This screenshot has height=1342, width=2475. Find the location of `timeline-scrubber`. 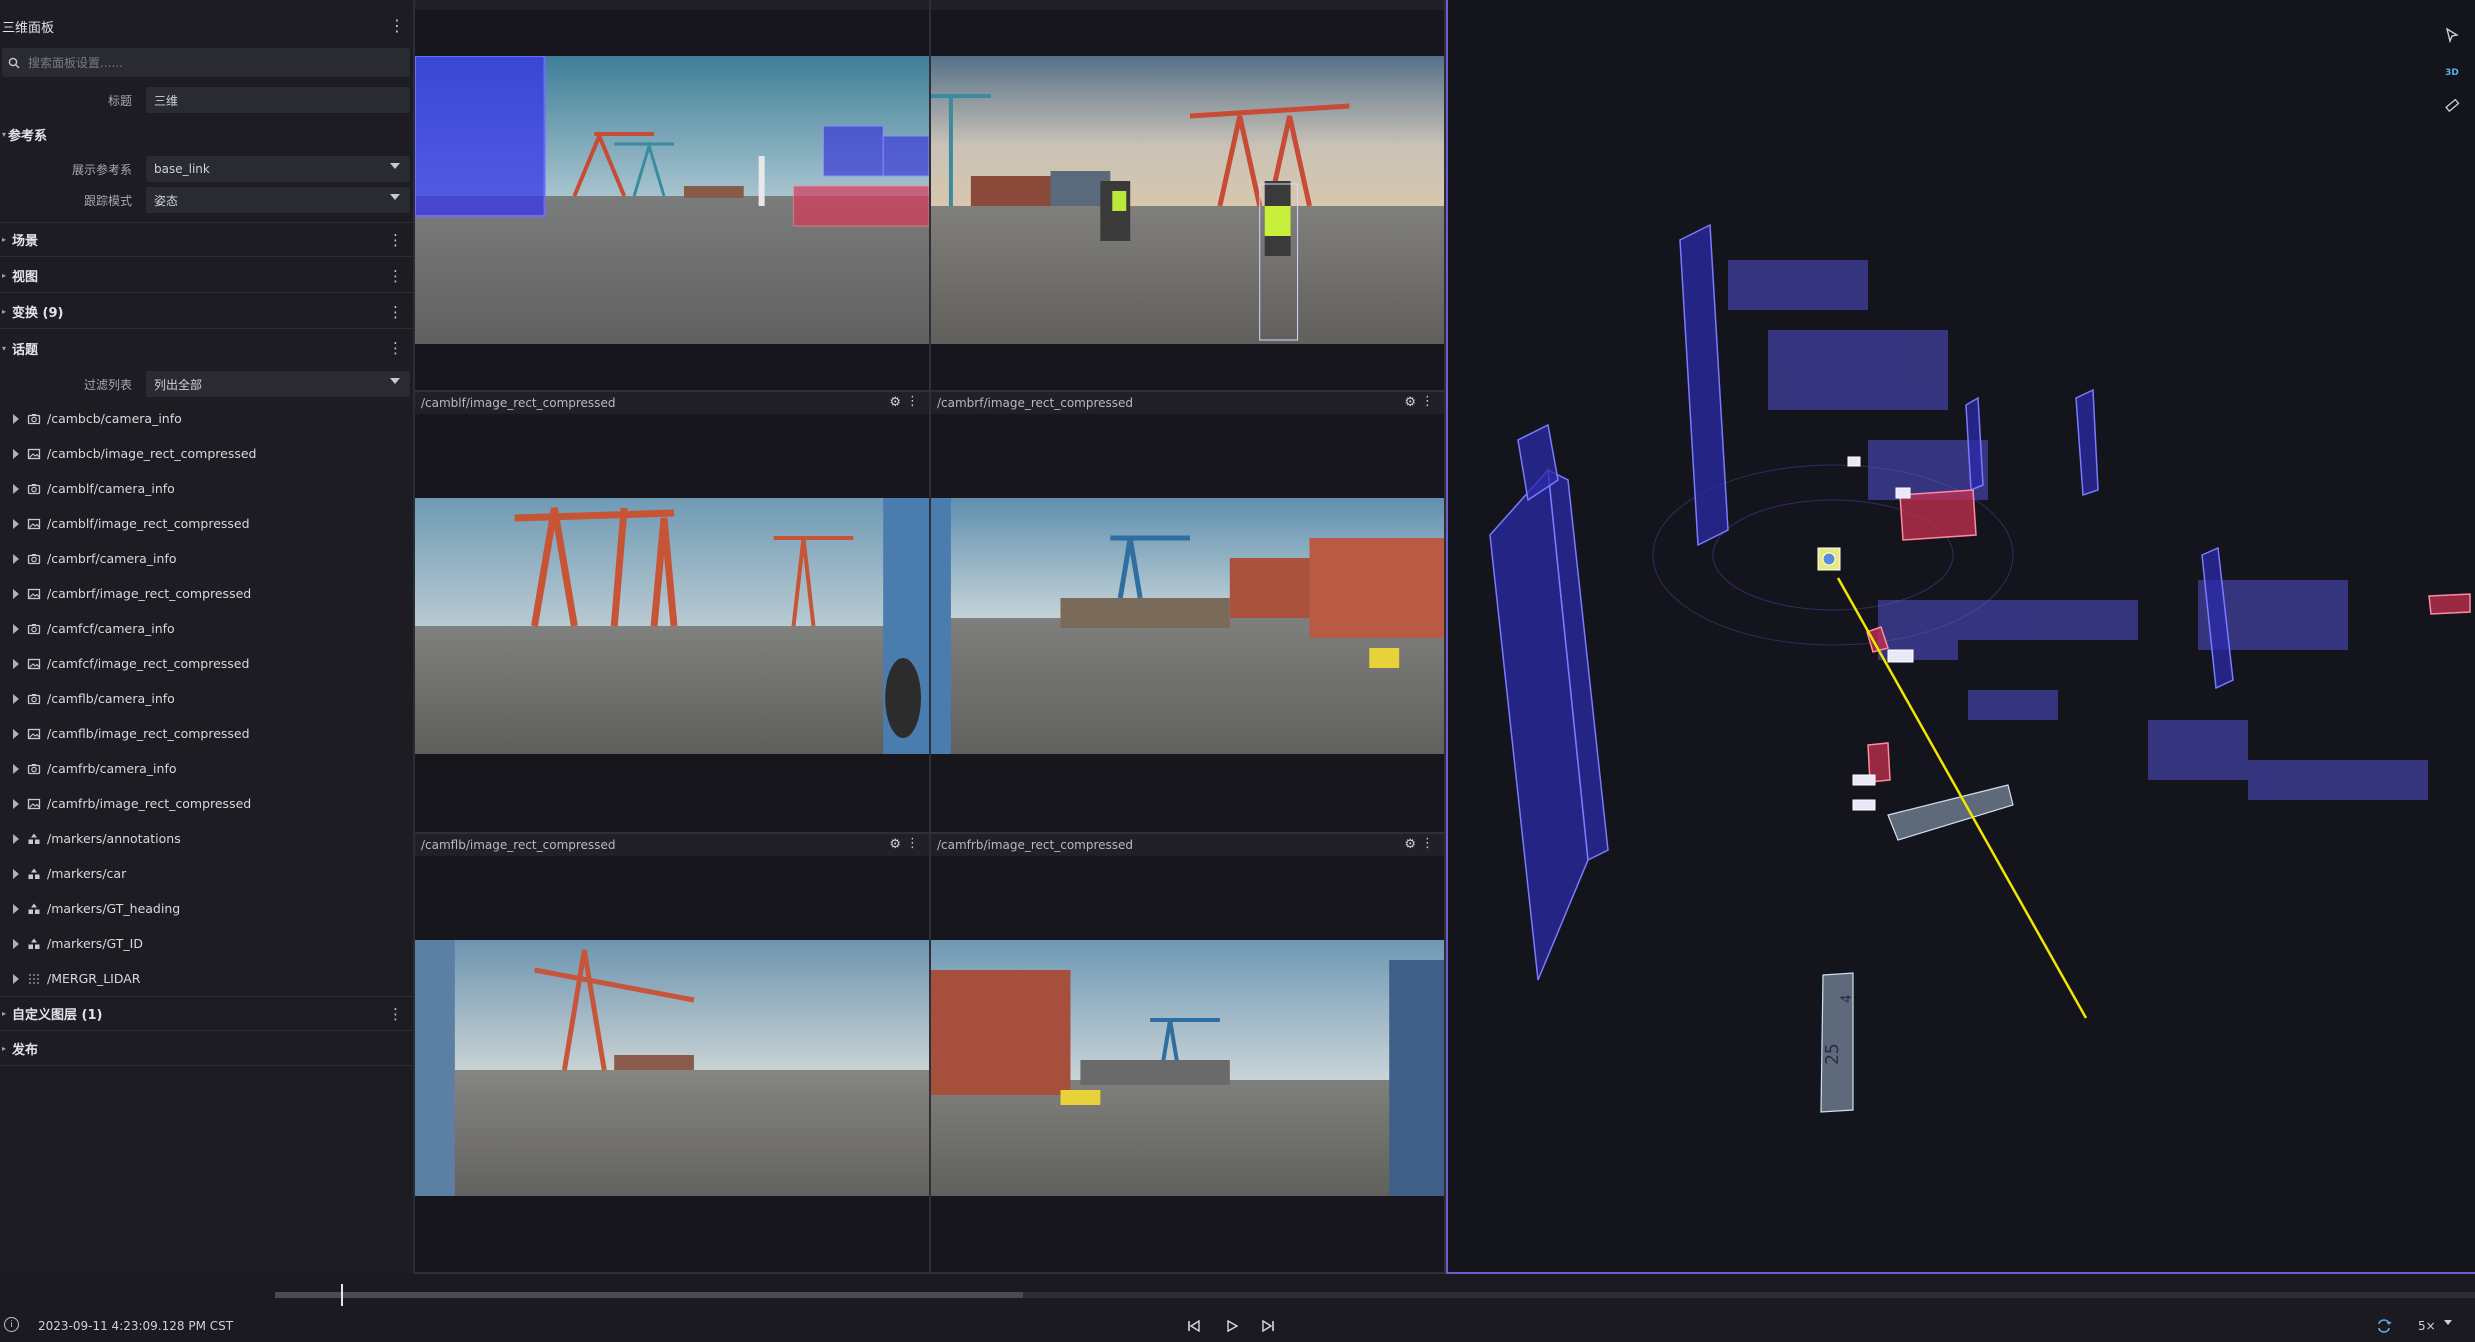

timeline-scrubber is located at coordinates (341, 1295).